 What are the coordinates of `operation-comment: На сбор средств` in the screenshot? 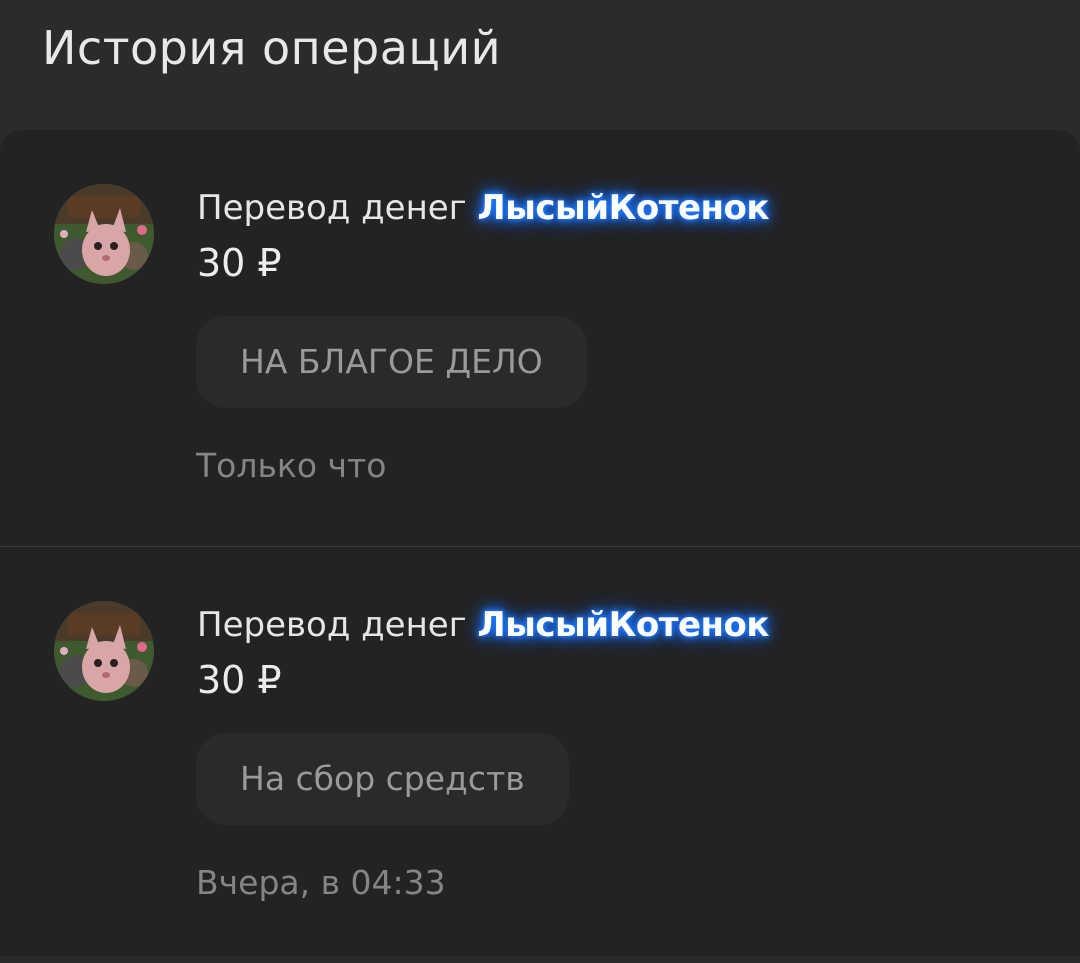 It's located at (382, 779).